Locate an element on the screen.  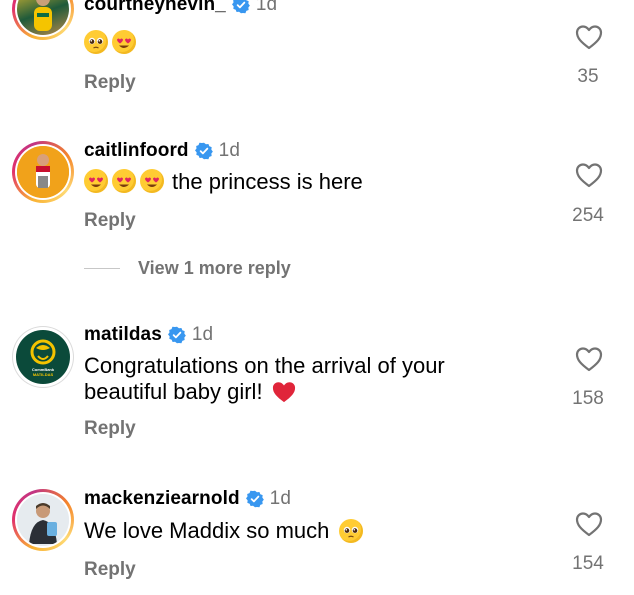
avatar-badge-line-2: MATILDAS is located at coordinates (43, 374).